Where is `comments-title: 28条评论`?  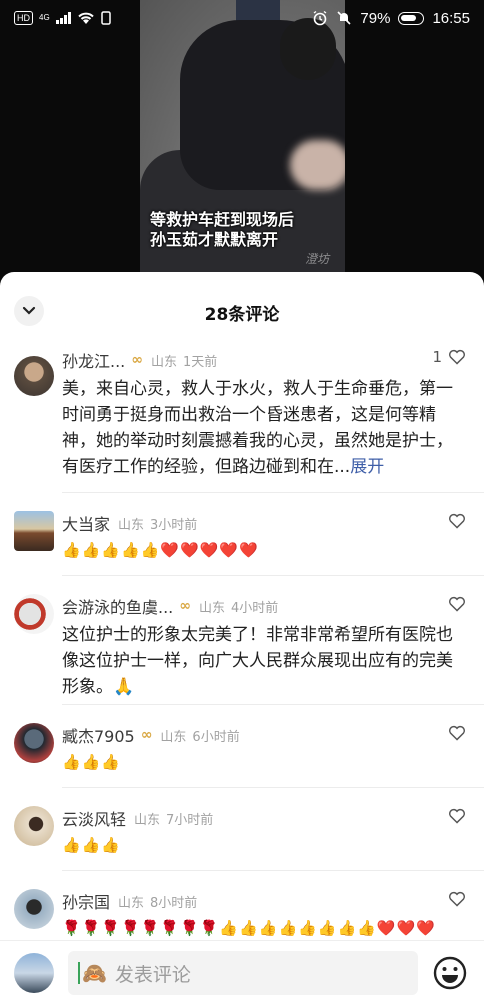 comments-title: 28条评论 is located at coordinates (242, 315).